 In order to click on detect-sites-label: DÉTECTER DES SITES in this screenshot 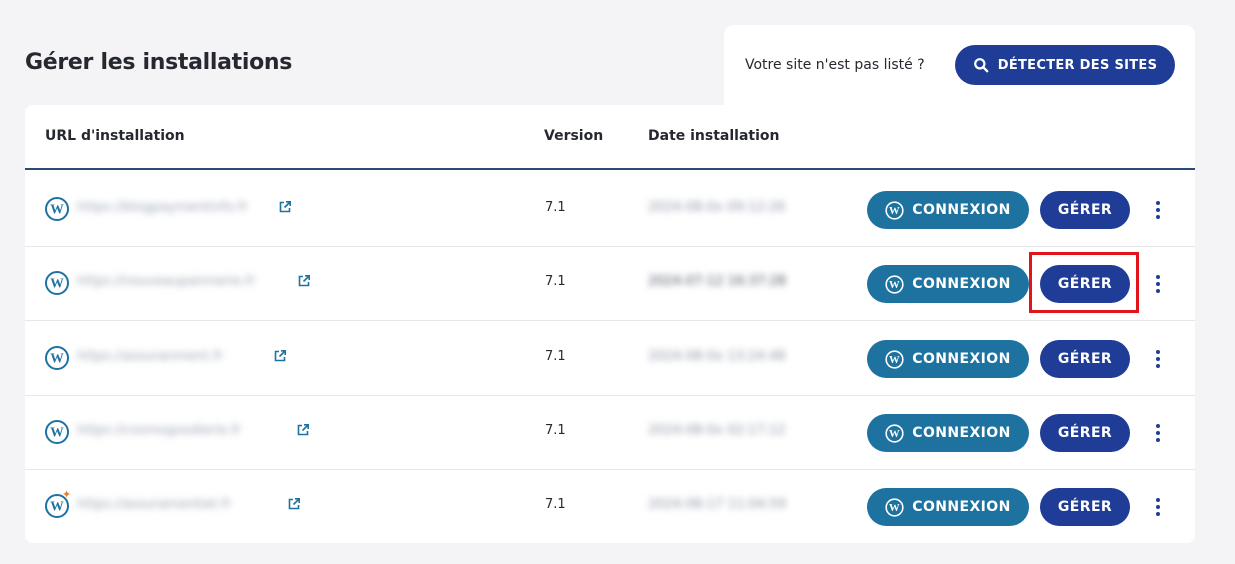, I will do `click(1077, 65)`.